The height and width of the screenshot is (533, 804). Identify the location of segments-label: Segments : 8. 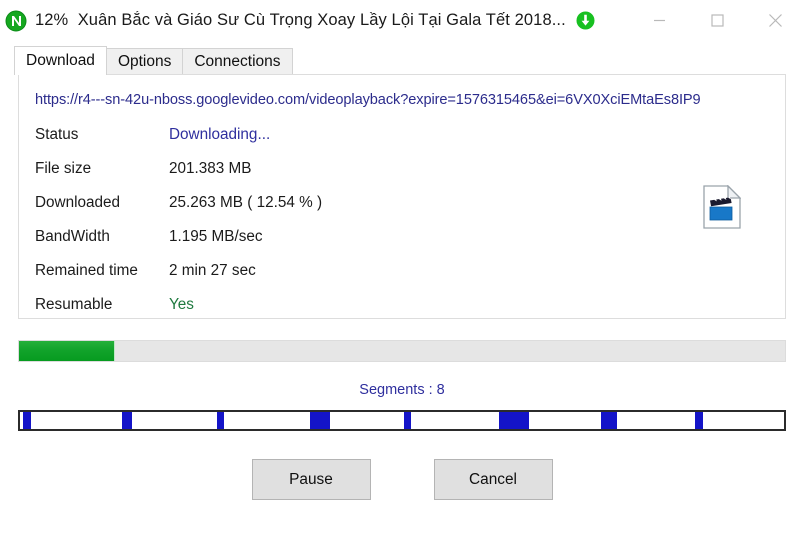
(402, 390).